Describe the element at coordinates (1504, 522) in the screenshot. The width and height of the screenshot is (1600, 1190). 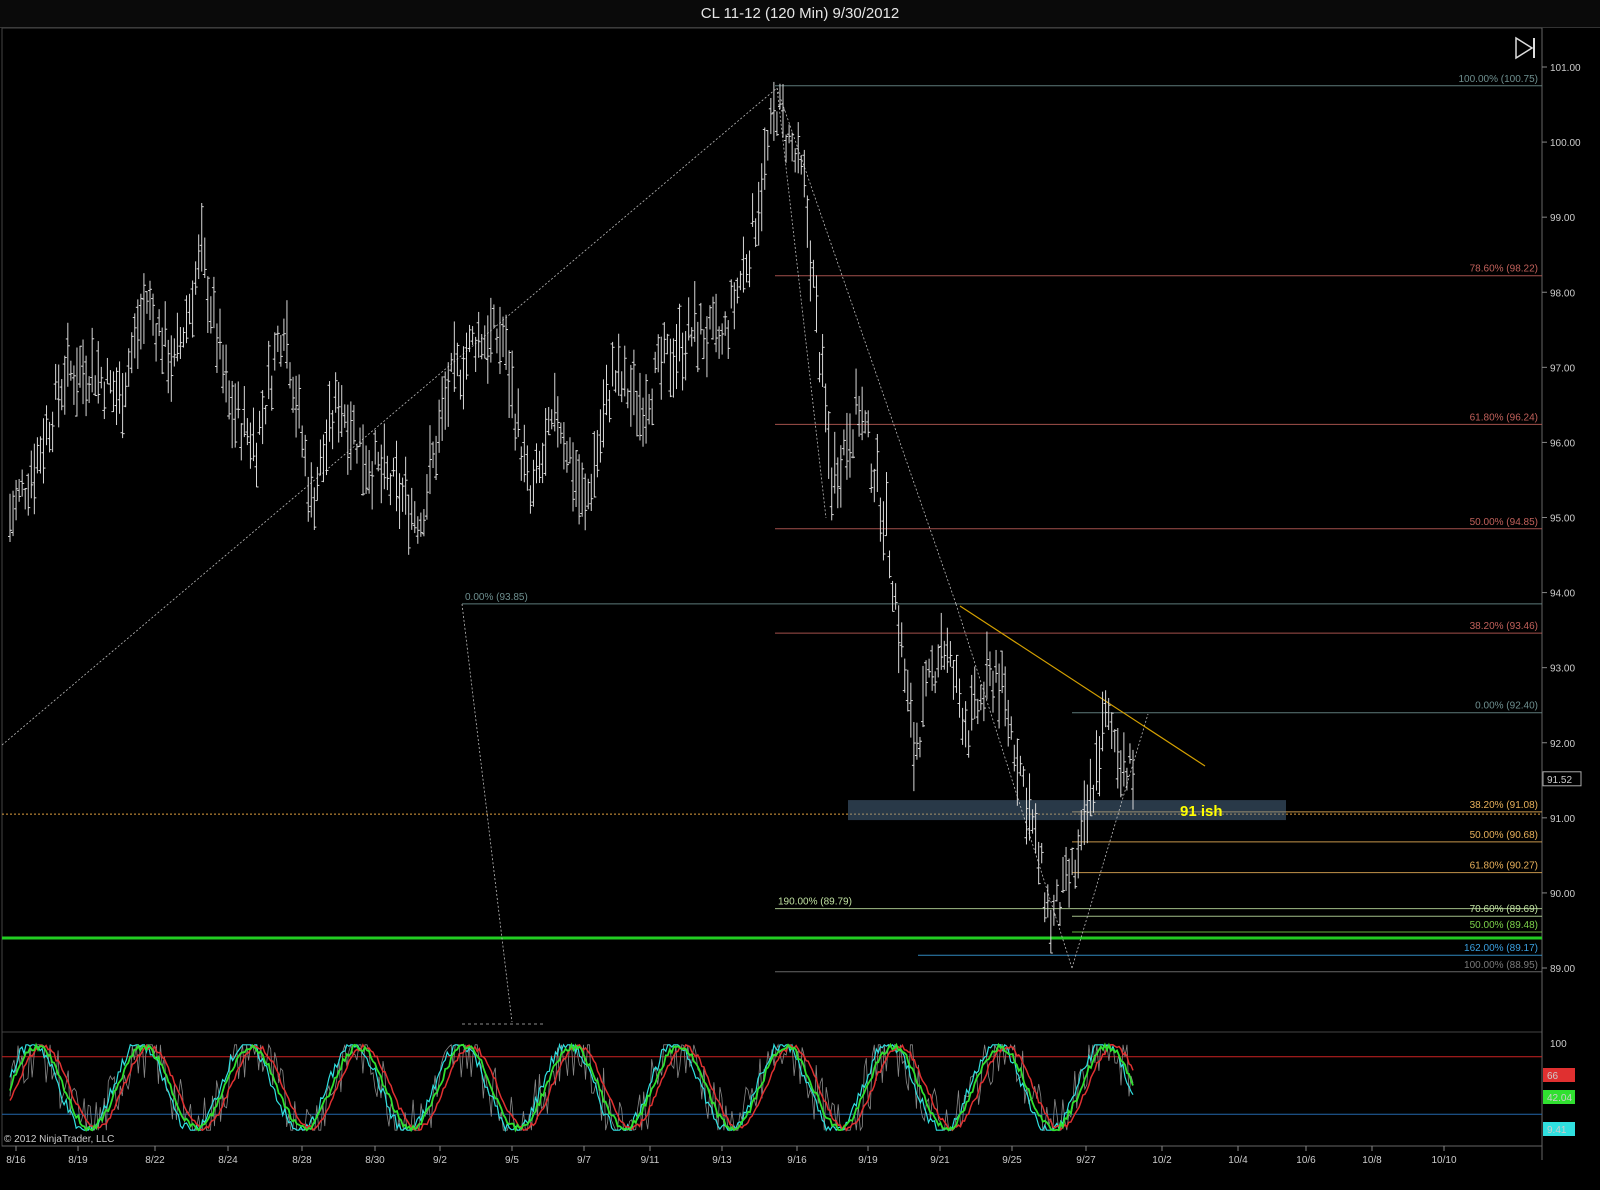
I see `fib-level-label: 50.00% (94.85)` at that location.